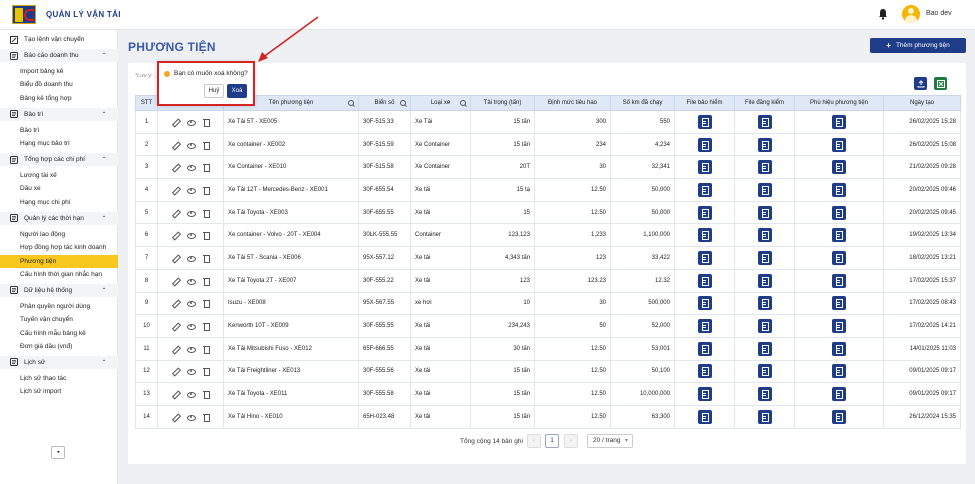  I want to click on avatar, so click(911, 14).